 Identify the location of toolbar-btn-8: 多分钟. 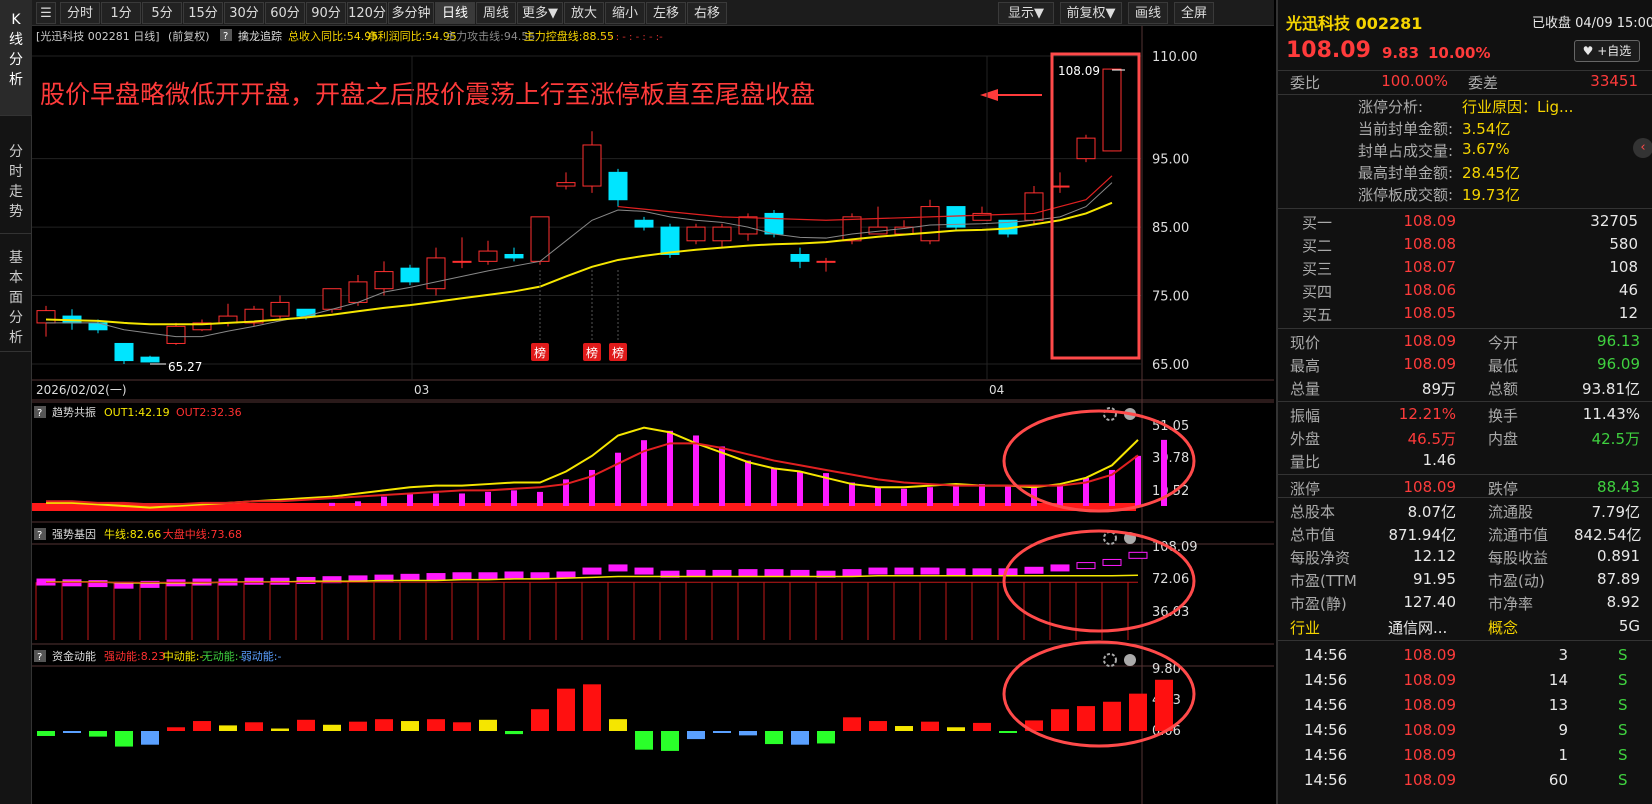
(411, 13).